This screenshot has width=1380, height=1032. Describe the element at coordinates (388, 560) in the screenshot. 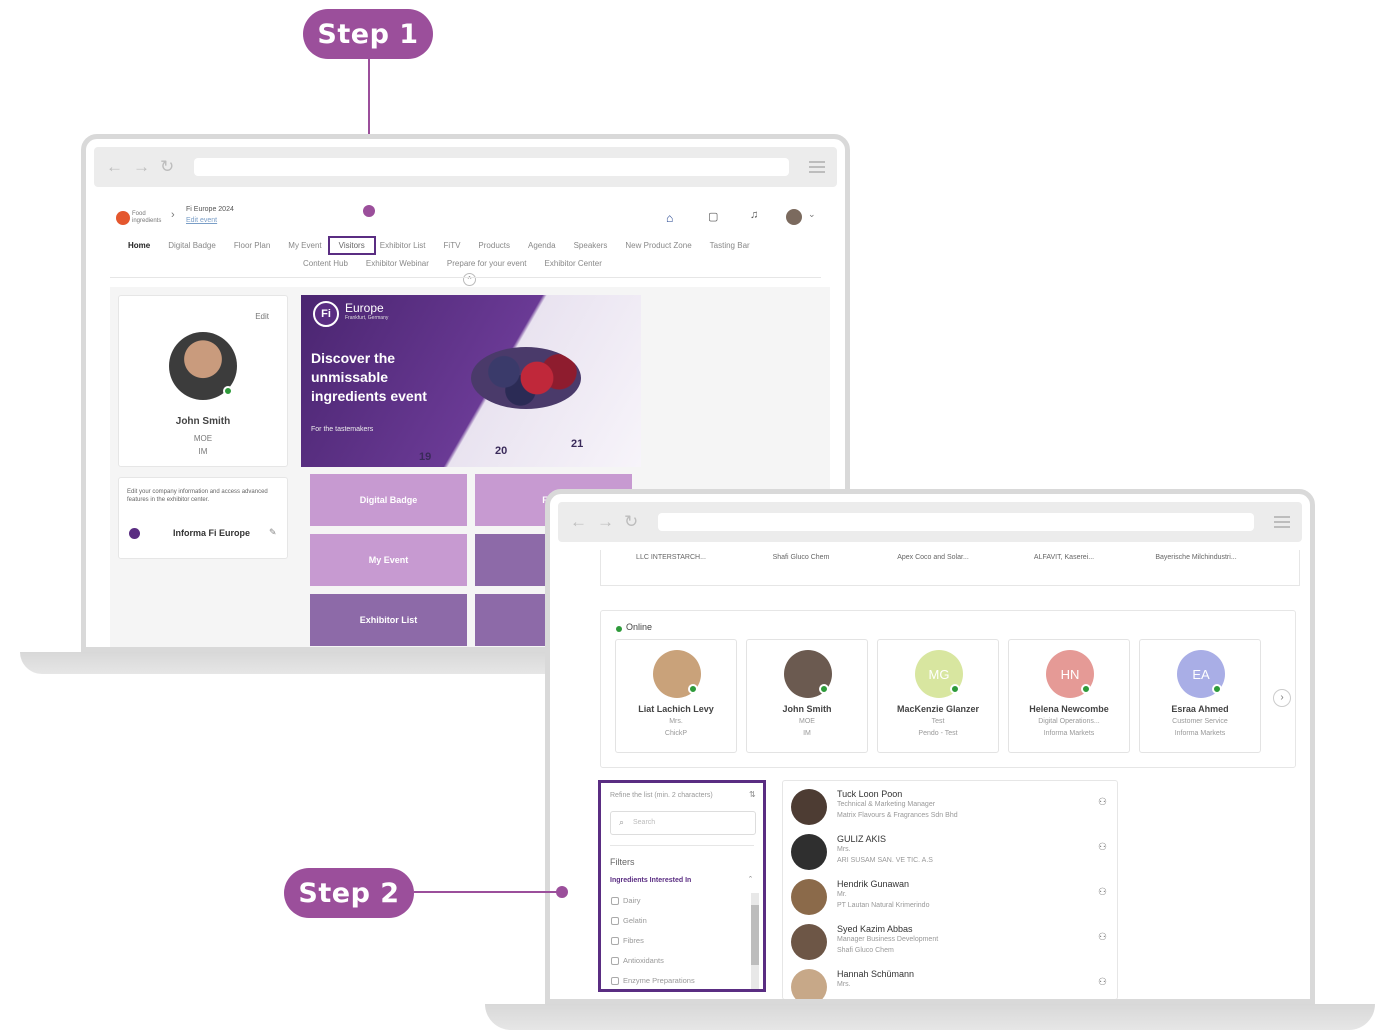

I see `tile-my-event: My Event` at that location.